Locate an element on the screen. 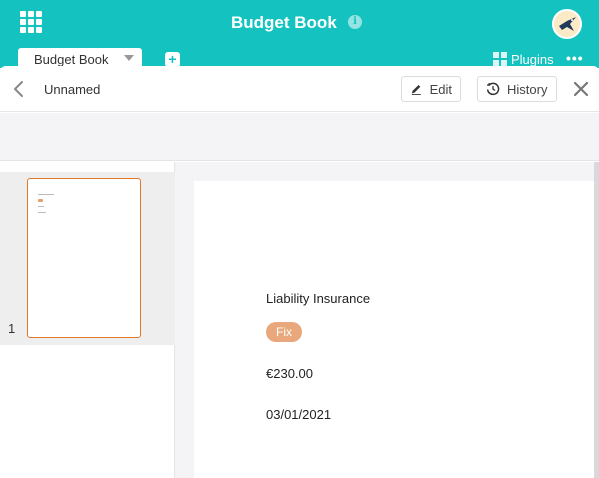  history-label: History is located at coordinates (527, 89).